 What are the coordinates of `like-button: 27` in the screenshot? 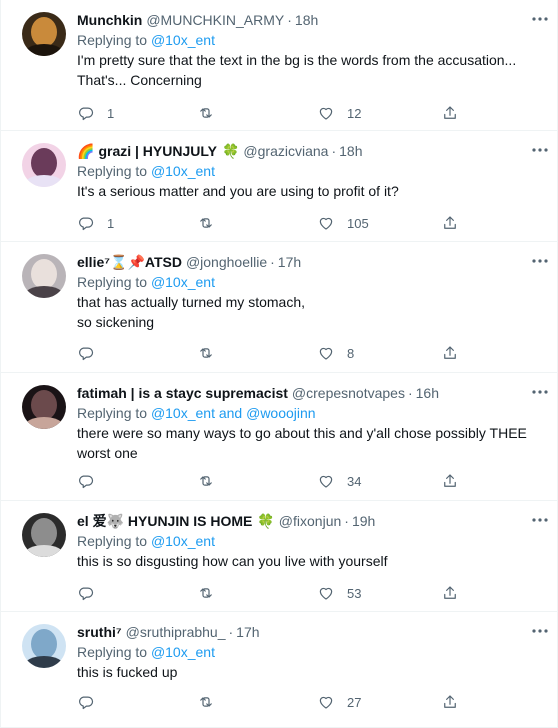 It's located at (339, 702).